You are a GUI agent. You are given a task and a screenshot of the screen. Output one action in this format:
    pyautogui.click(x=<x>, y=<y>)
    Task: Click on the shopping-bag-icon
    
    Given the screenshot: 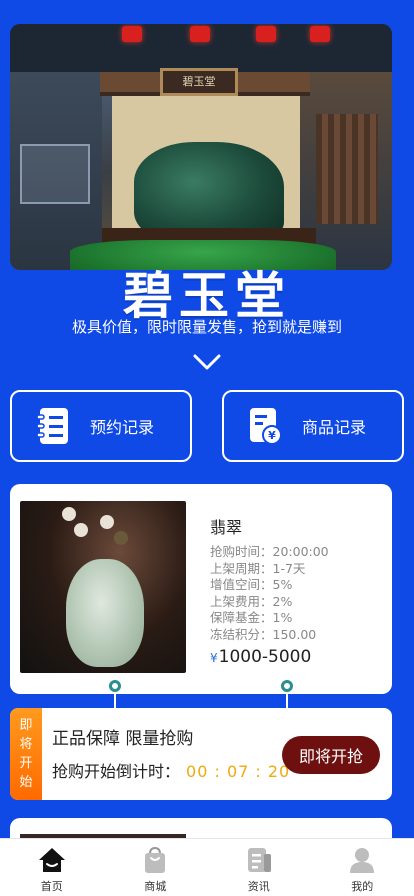 What is the action you would take?
    pyautogui.click(x=155, y=859)
    